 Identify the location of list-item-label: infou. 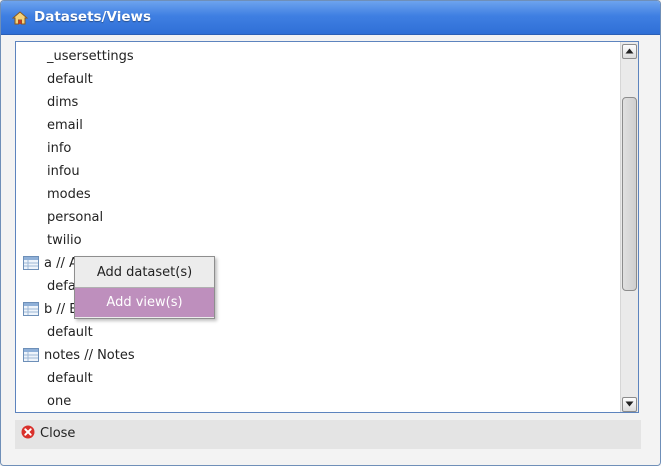
(63, 171).